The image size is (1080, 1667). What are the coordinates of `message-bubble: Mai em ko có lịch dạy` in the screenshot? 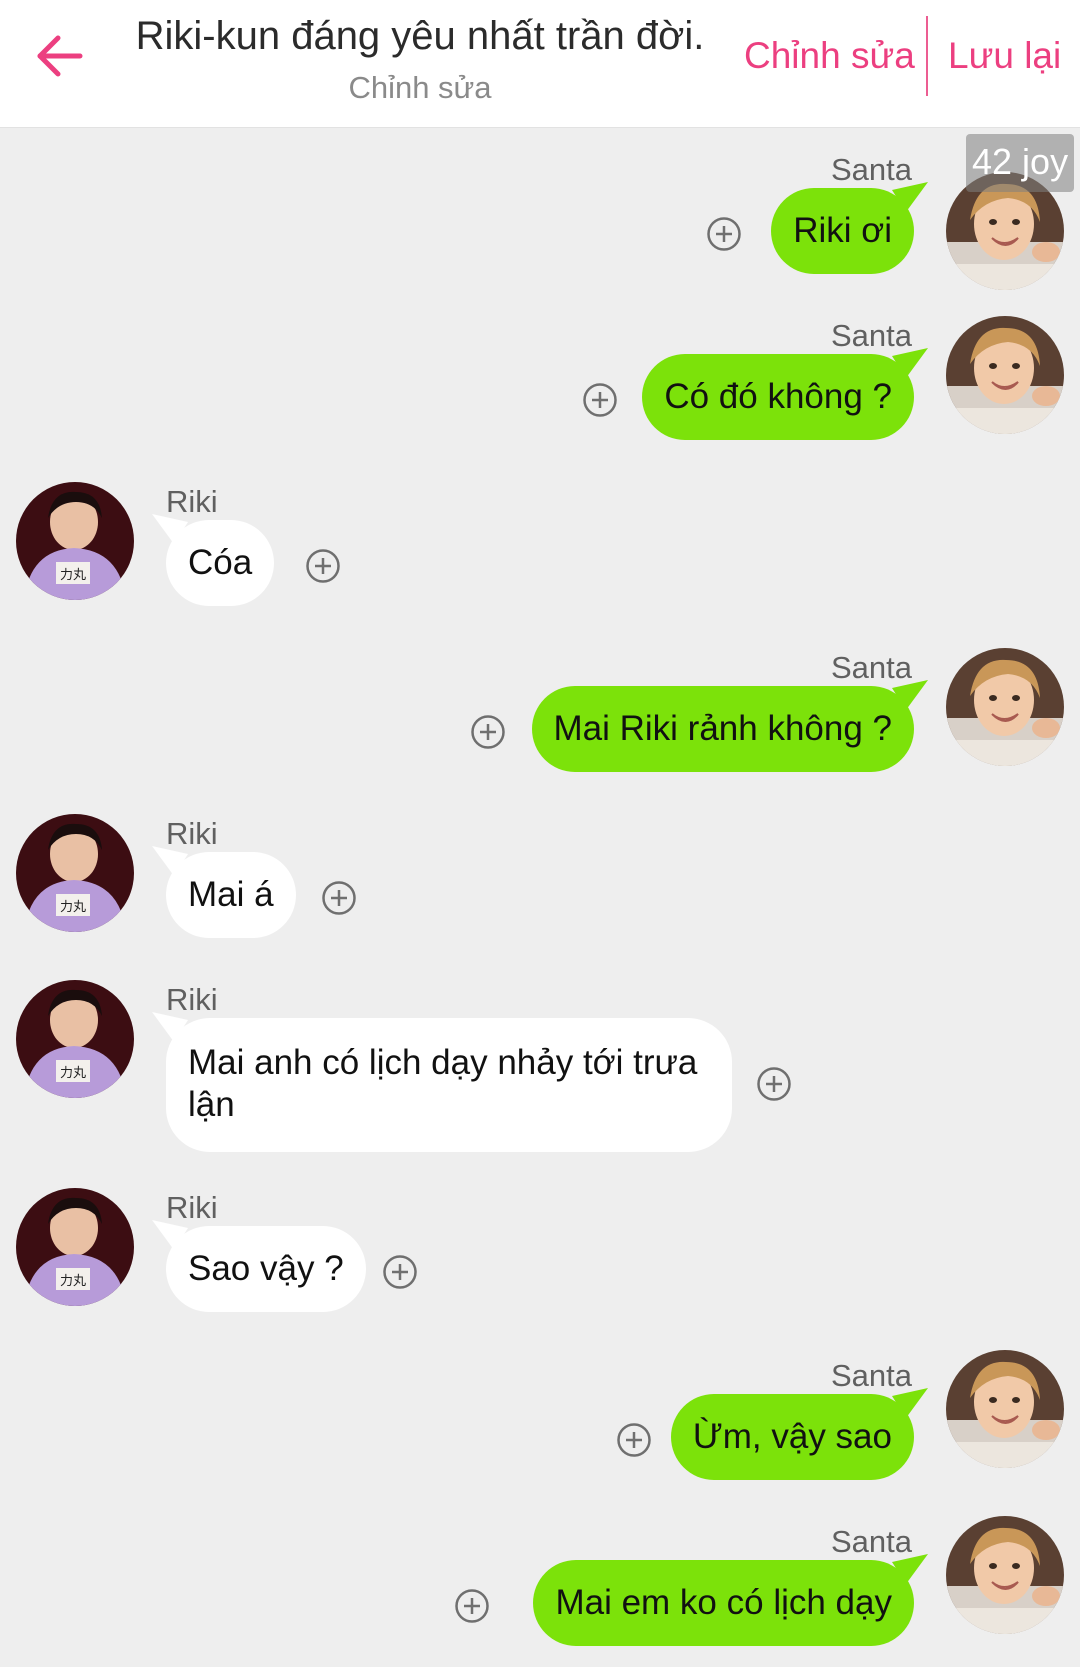 It's located at (730, 1600).